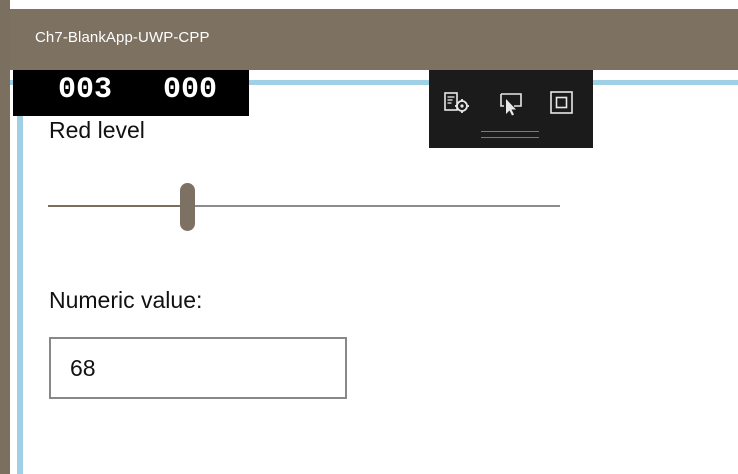  I want to click on focus-highlight-left, so click(20, 277).